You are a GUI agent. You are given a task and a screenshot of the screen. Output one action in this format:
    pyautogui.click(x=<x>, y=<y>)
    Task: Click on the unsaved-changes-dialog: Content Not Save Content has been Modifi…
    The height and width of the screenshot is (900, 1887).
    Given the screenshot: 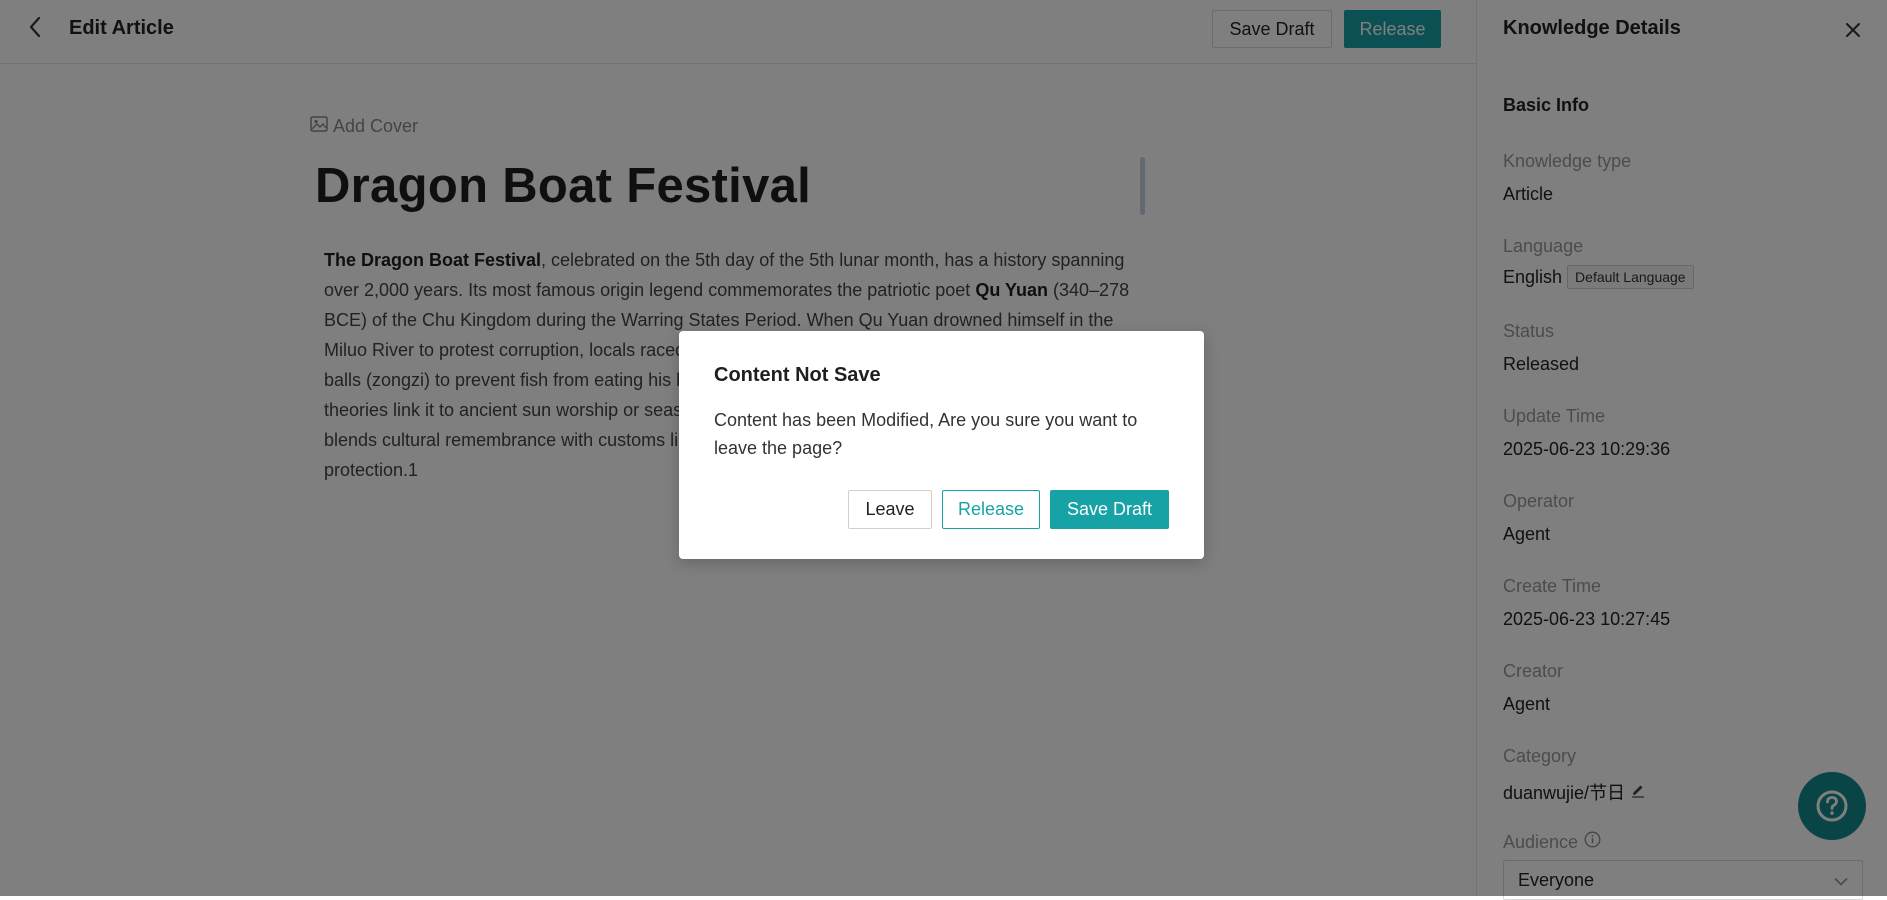 What is the action you would take?
    pyautogui.click(x=941, y=445)
    